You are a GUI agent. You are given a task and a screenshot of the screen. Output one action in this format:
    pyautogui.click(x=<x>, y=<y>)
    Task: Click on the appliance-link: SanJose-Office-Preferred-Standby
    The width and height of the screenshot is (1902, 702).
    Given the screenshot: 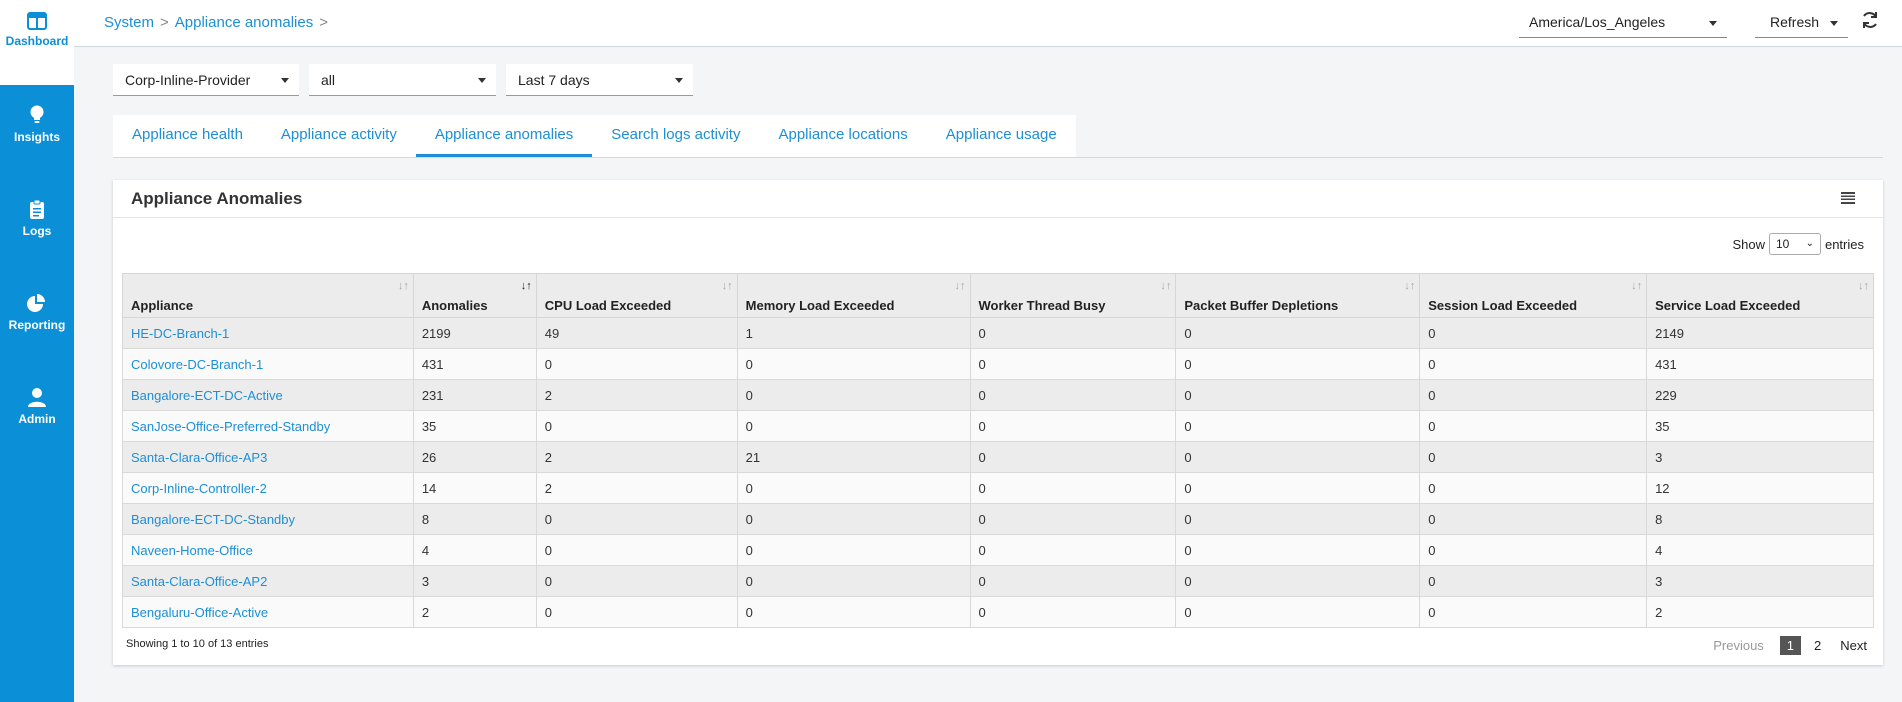 What is the action you would take?
    pyautogui.click(x=230, y=426)
    